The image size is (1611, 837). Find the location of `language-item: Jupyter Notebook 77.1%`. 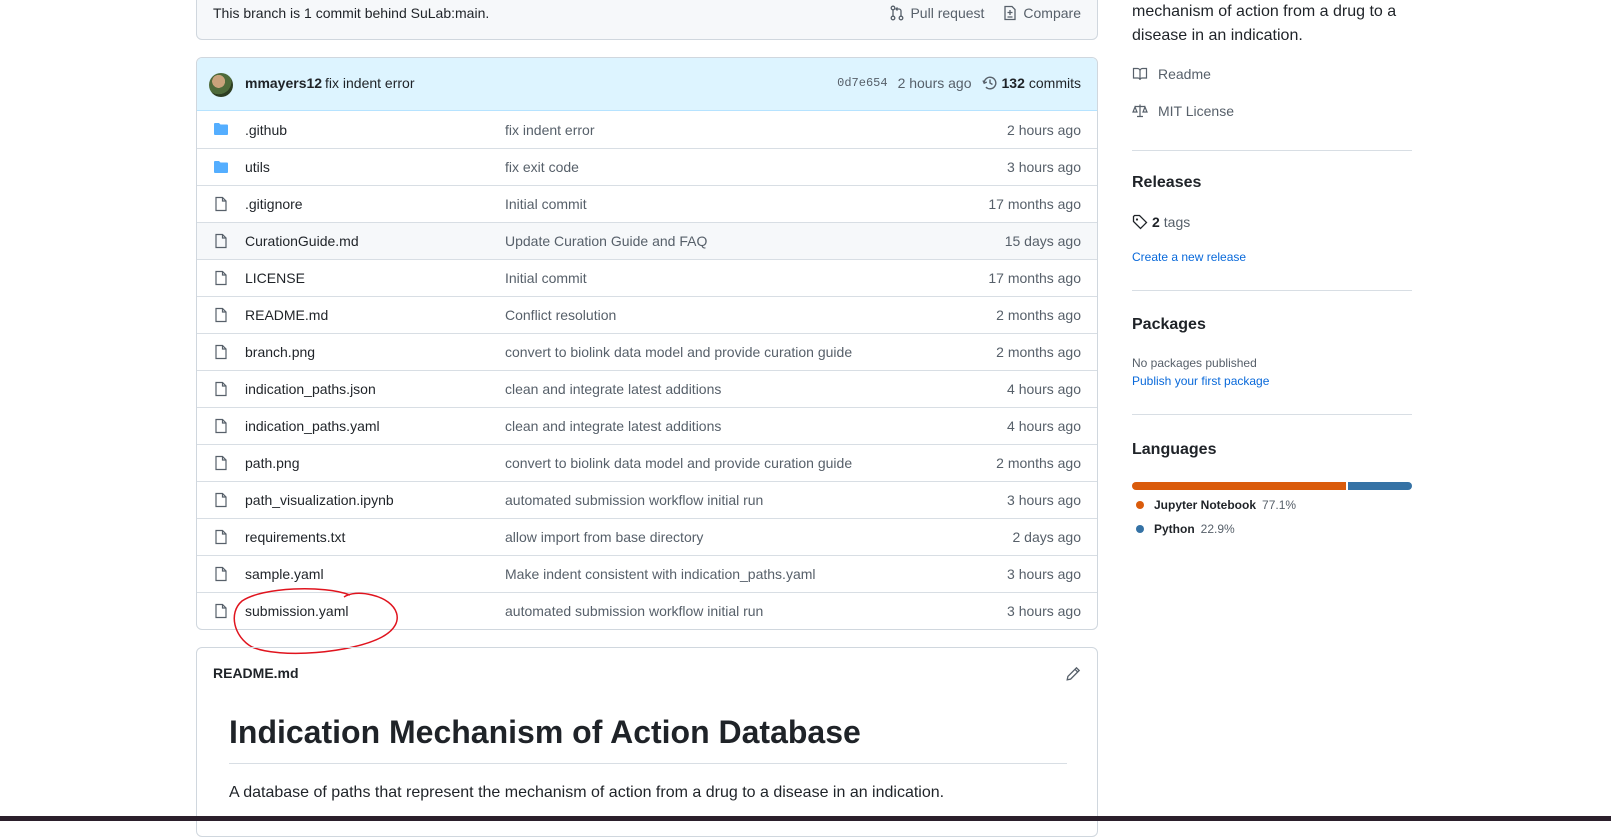

language-item: Jupyter Notebook 77.1% is located at coordinates (1216, 505).